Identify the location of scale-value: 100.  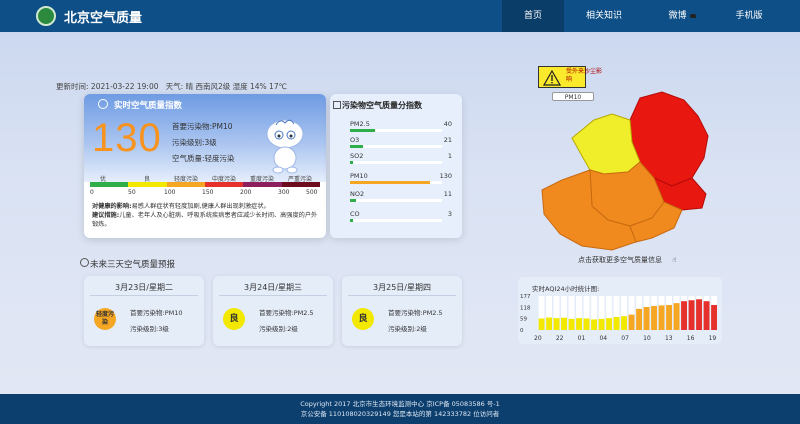
(170, 192).